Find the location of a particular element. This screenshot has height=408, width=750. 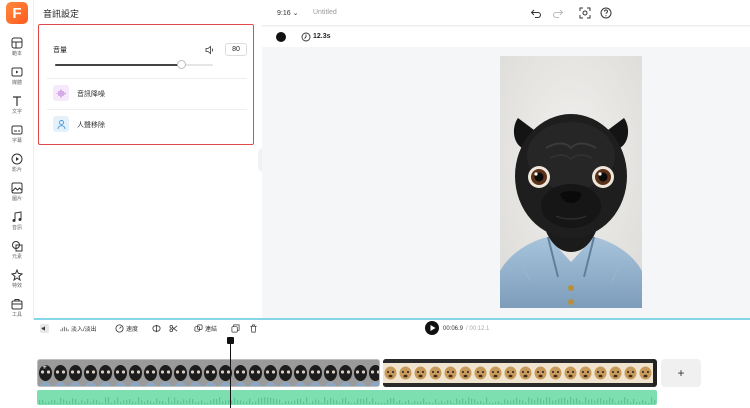

total-time: / 00:12.1 is located at coordinates (478, 329).